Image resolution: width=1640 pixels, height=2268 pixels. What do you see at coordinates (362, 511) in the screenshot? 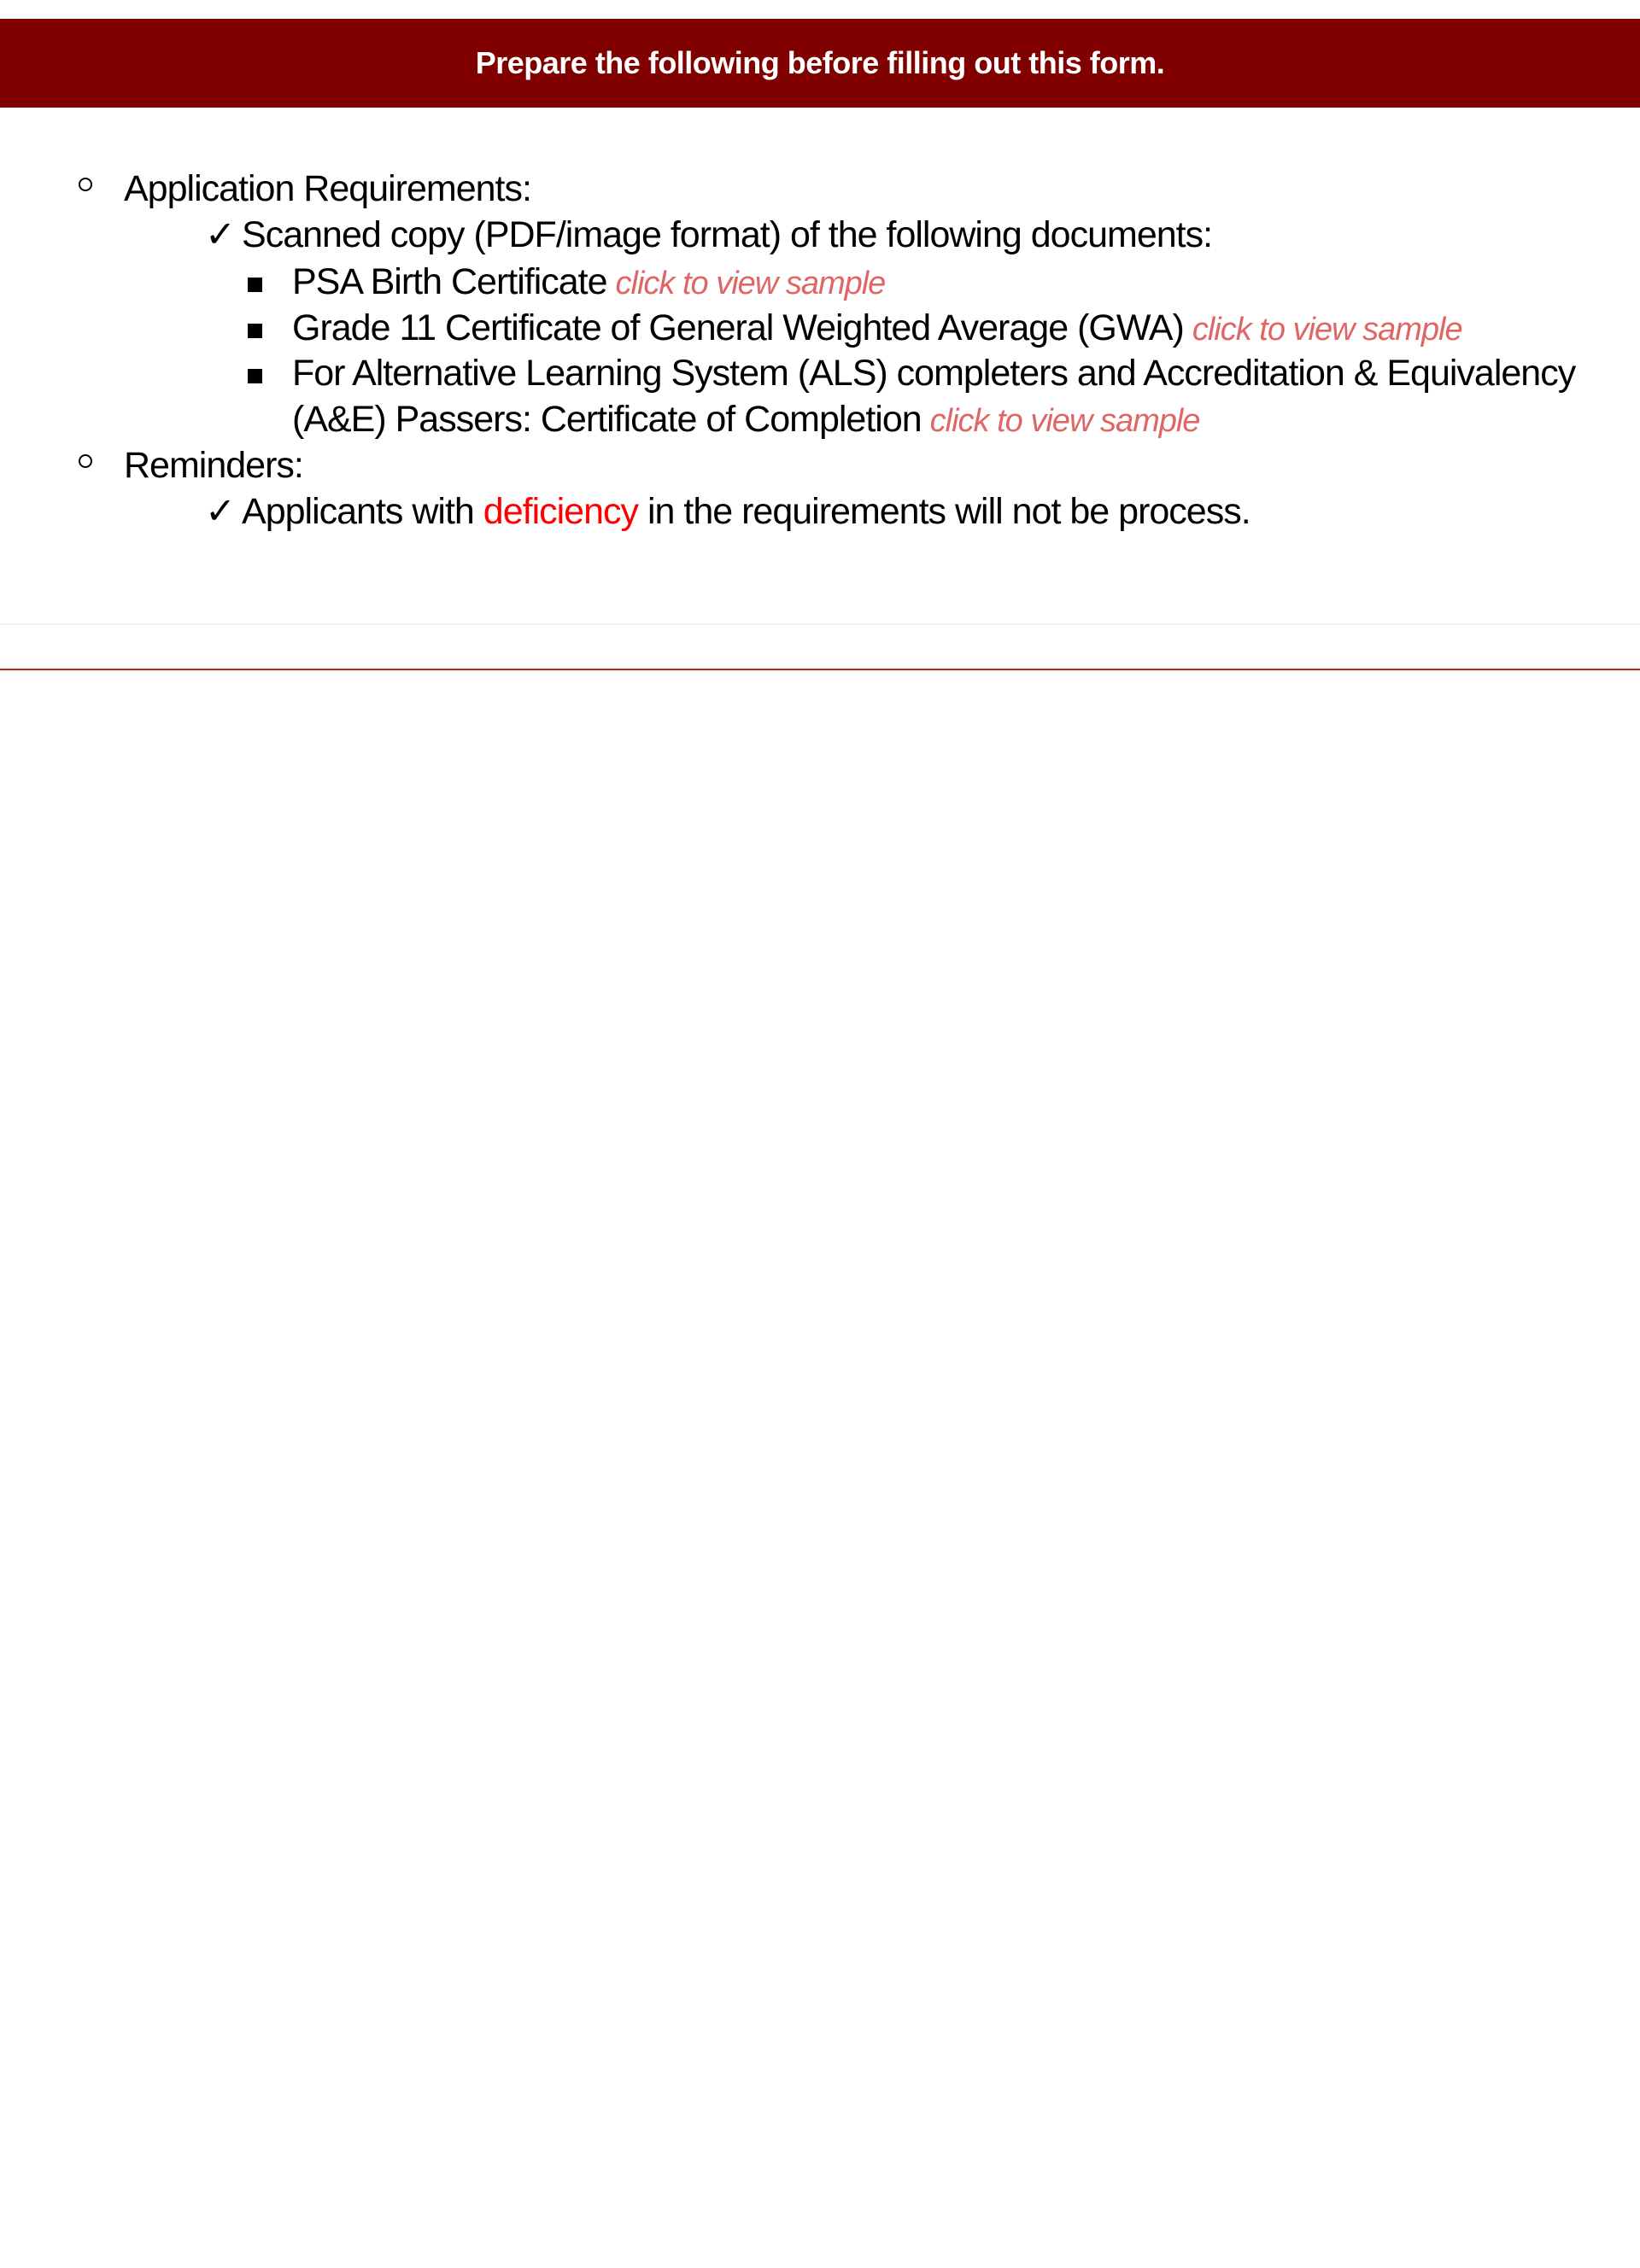
I see `reminder-text-before: Applicants with` at bounding box center [362, 511].